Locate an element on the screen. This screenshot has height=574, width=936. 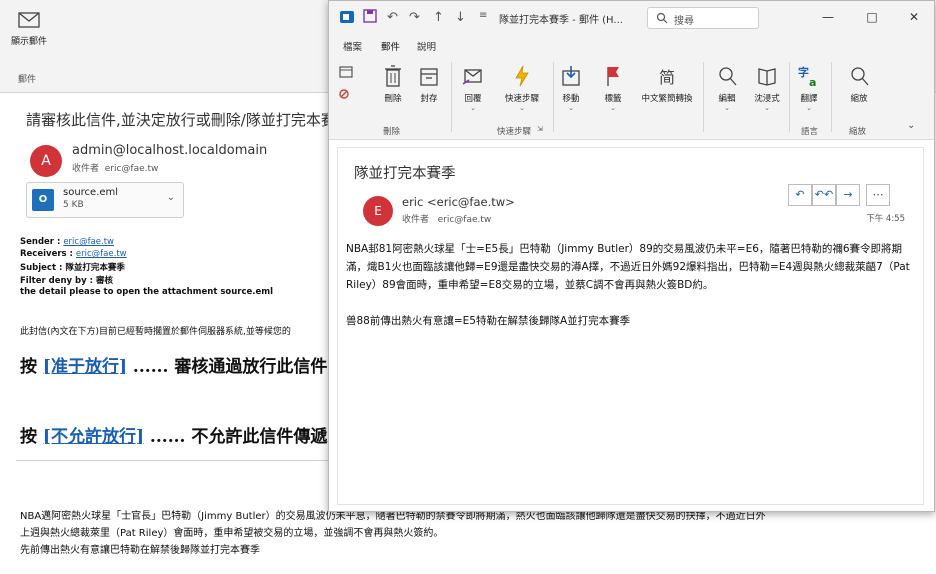
immersive-reader-icon is located at coordinates (767, 77).